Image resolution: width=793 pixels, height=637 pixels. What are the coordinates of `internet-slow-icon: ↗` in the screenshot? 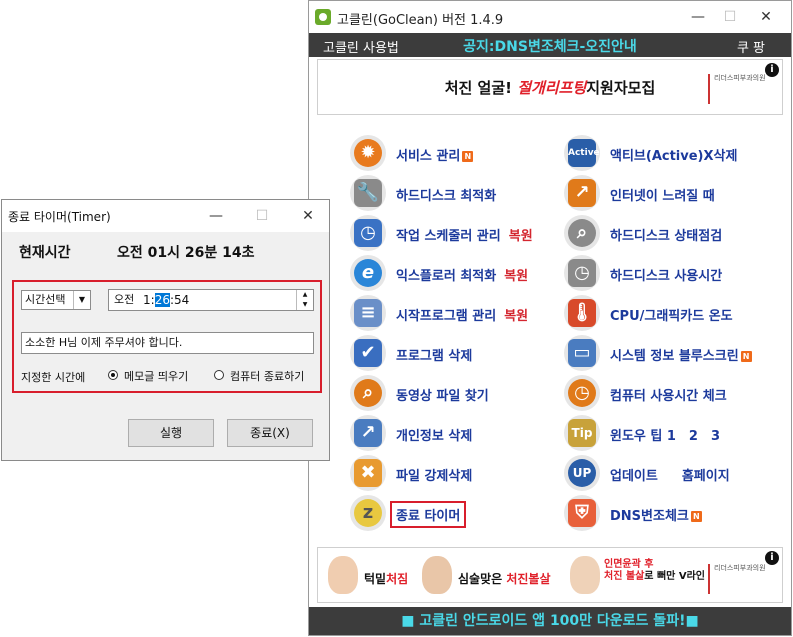 It's located at (582, 193).